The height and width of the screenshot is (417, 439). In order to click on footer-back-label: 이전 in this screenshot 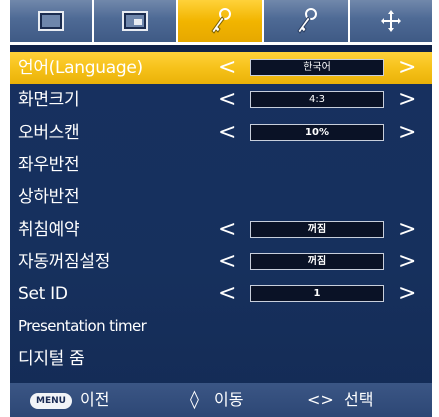, I will do `click(95, 399)`.